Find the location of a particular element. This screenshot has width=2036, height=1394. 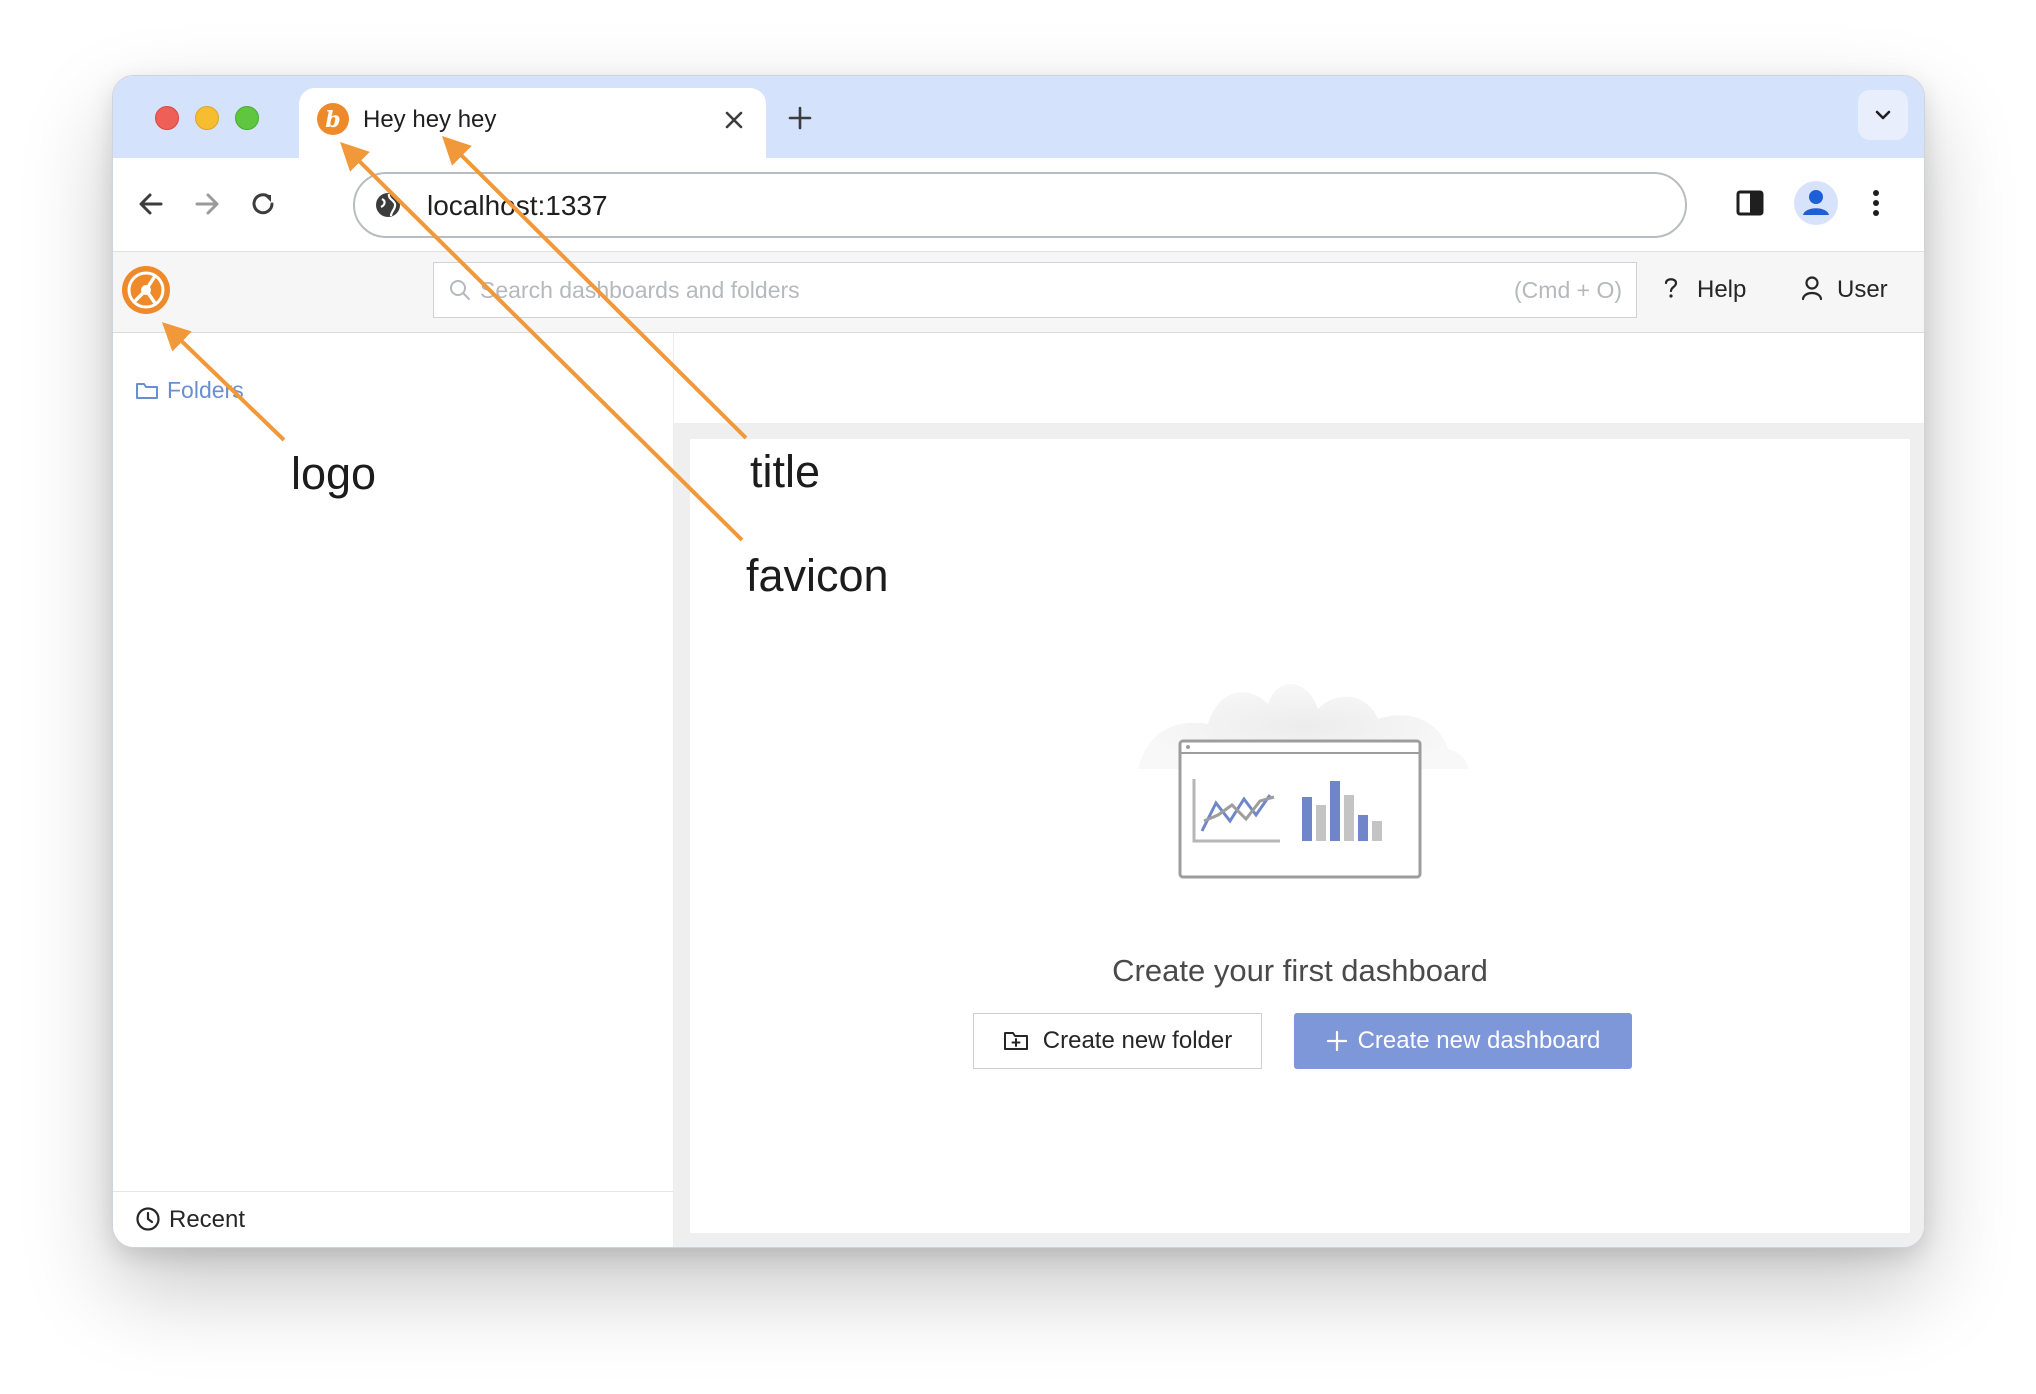

user-icon is located at coordinates (1812, 288).